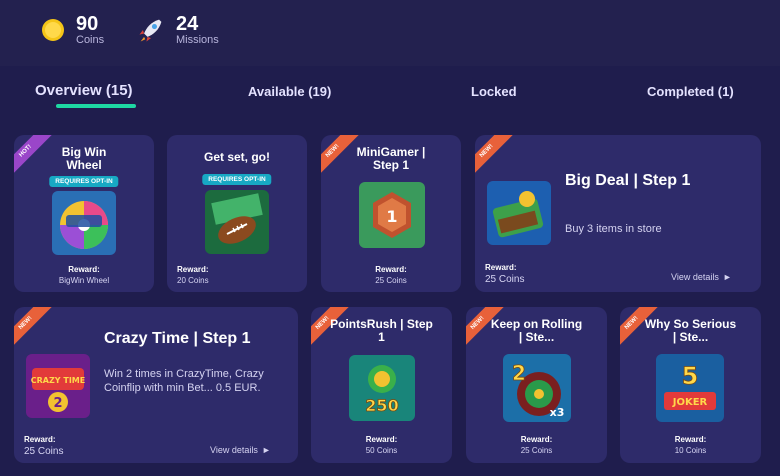 The width and height of the screenshot is (780, 476). I want to click on tab-available: Available (19), so click(289, 91).